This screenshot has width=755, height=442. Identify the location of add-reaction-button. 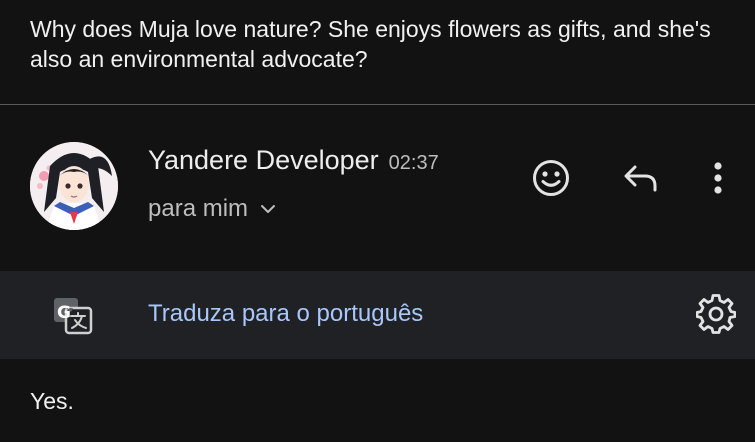
(551, 180).